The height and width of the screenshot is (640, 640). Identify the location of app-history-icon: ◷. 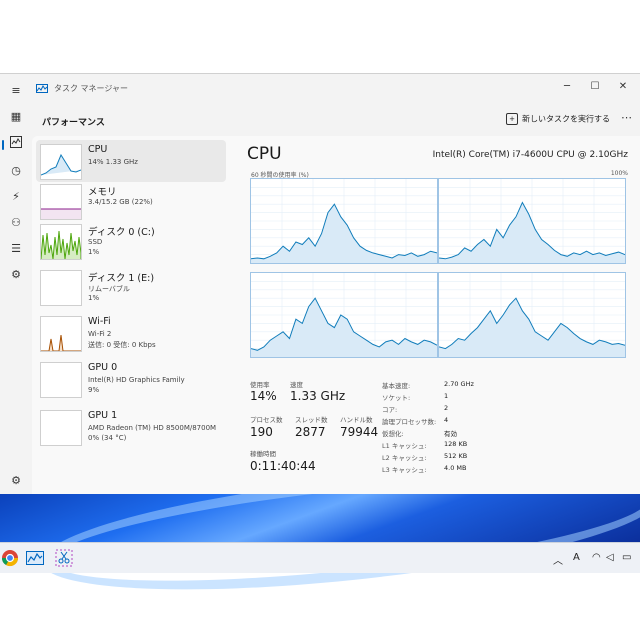
(16, 171).